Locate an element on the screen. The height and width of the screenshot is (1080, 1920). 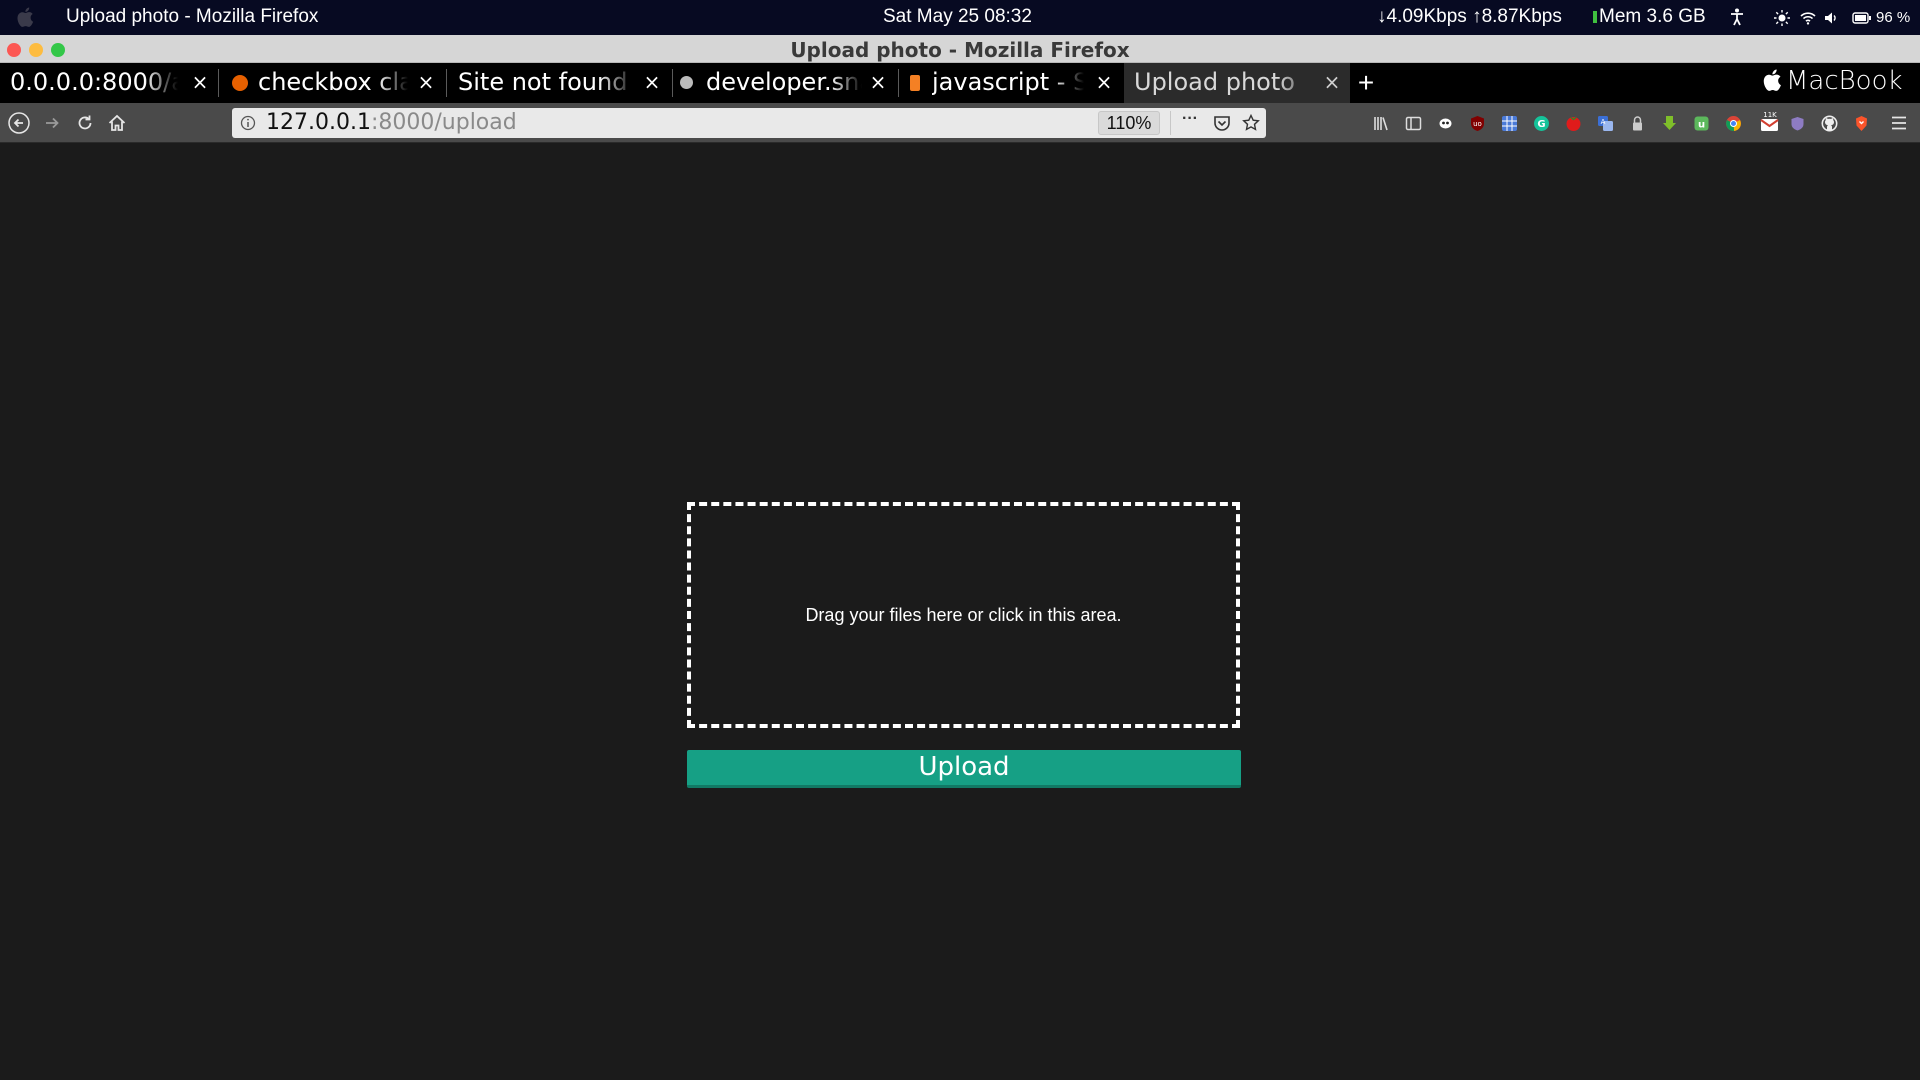
tab-label: 0.0.0.0:8000/at is located at coordinates (94, 82).